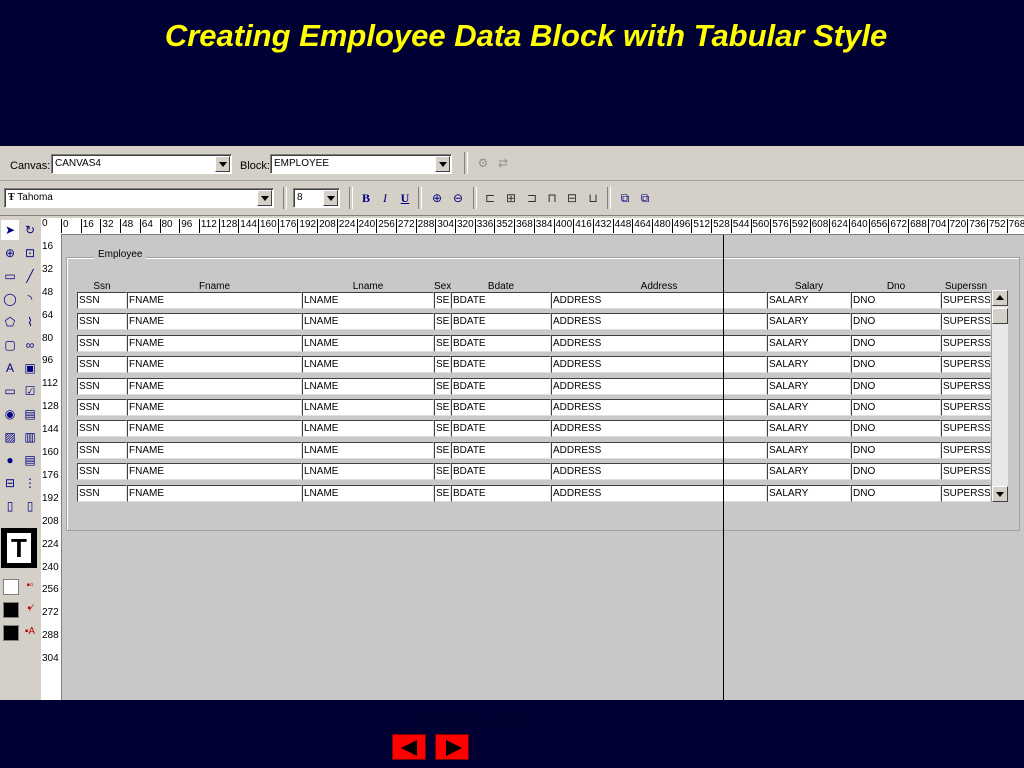 The width and height of the screenshot is (1024, 768). I want to click on vertical-scrollbar, so click(999, 396).